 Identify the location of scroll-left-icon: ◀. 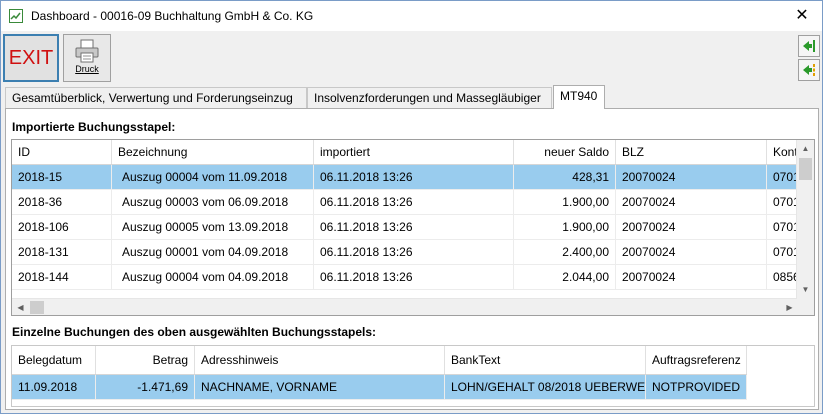
(20, 307).